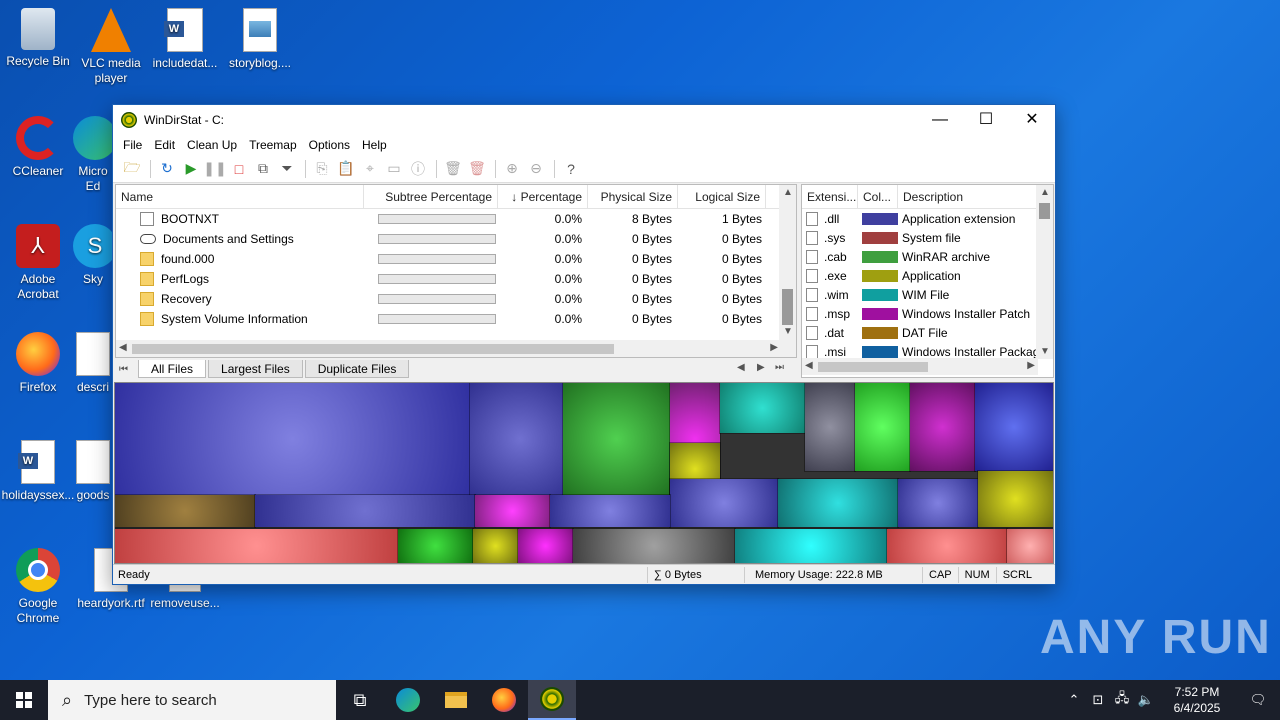  What do you see at coordinates (927, 275) in the screenshot?
I see `extension-row: .exe Application` at bounding box center [927, 275].